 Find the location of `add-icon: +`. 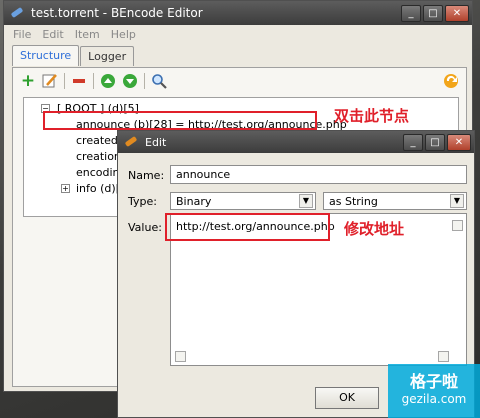

add-icon: + is located at coordinates (28, 81).